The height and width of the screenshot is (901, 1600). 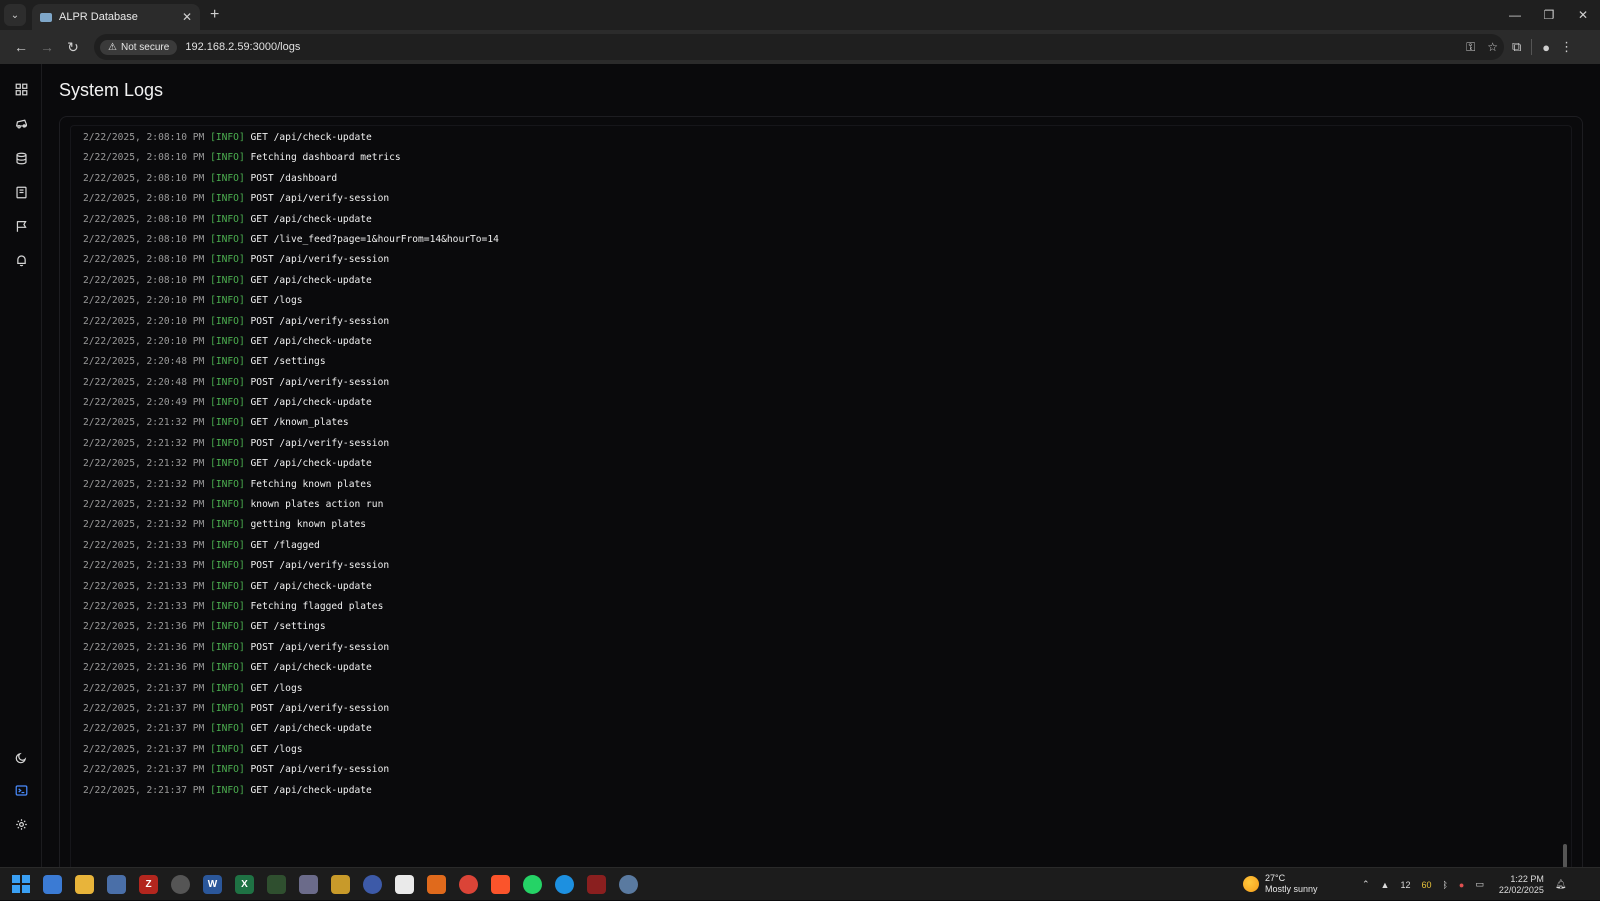 I want to click on restore-icon: ❐, so click(x=1549, y=15).